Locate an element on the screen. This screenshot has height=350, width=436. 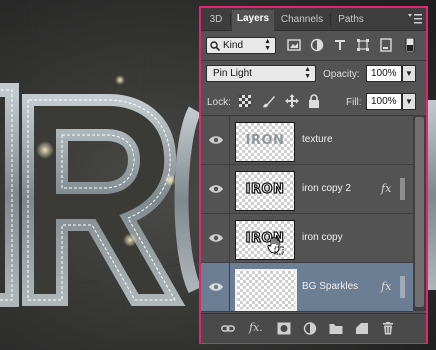
shape-filter-icon is located at coordinates (363, 45).